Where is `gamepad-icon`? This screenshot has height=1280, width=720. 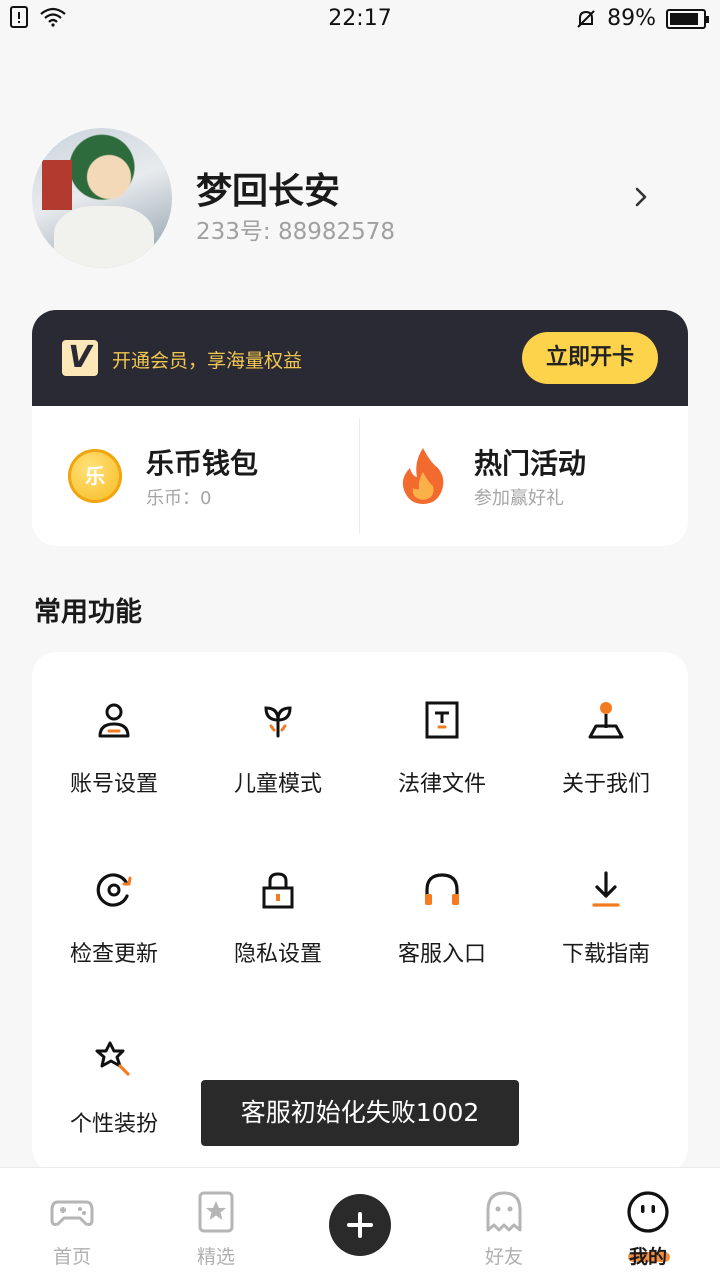 gamepad-icon is located at coordinates (72, 1213).